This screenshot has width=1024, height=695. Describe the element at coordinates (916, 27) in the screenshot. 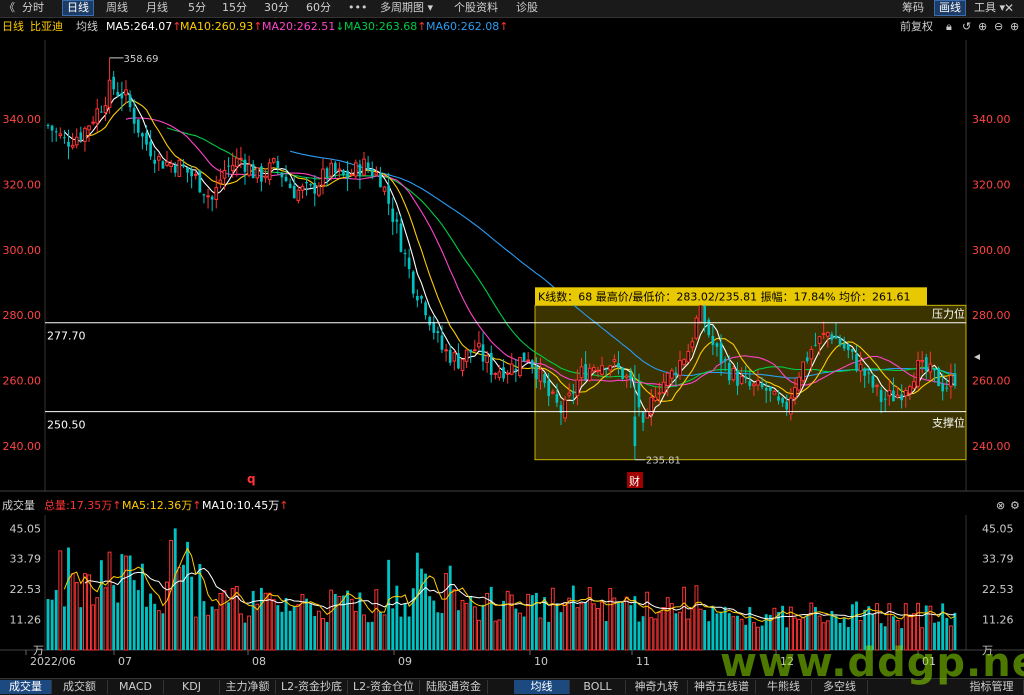

I see `restore-label: 前复权` at that location.